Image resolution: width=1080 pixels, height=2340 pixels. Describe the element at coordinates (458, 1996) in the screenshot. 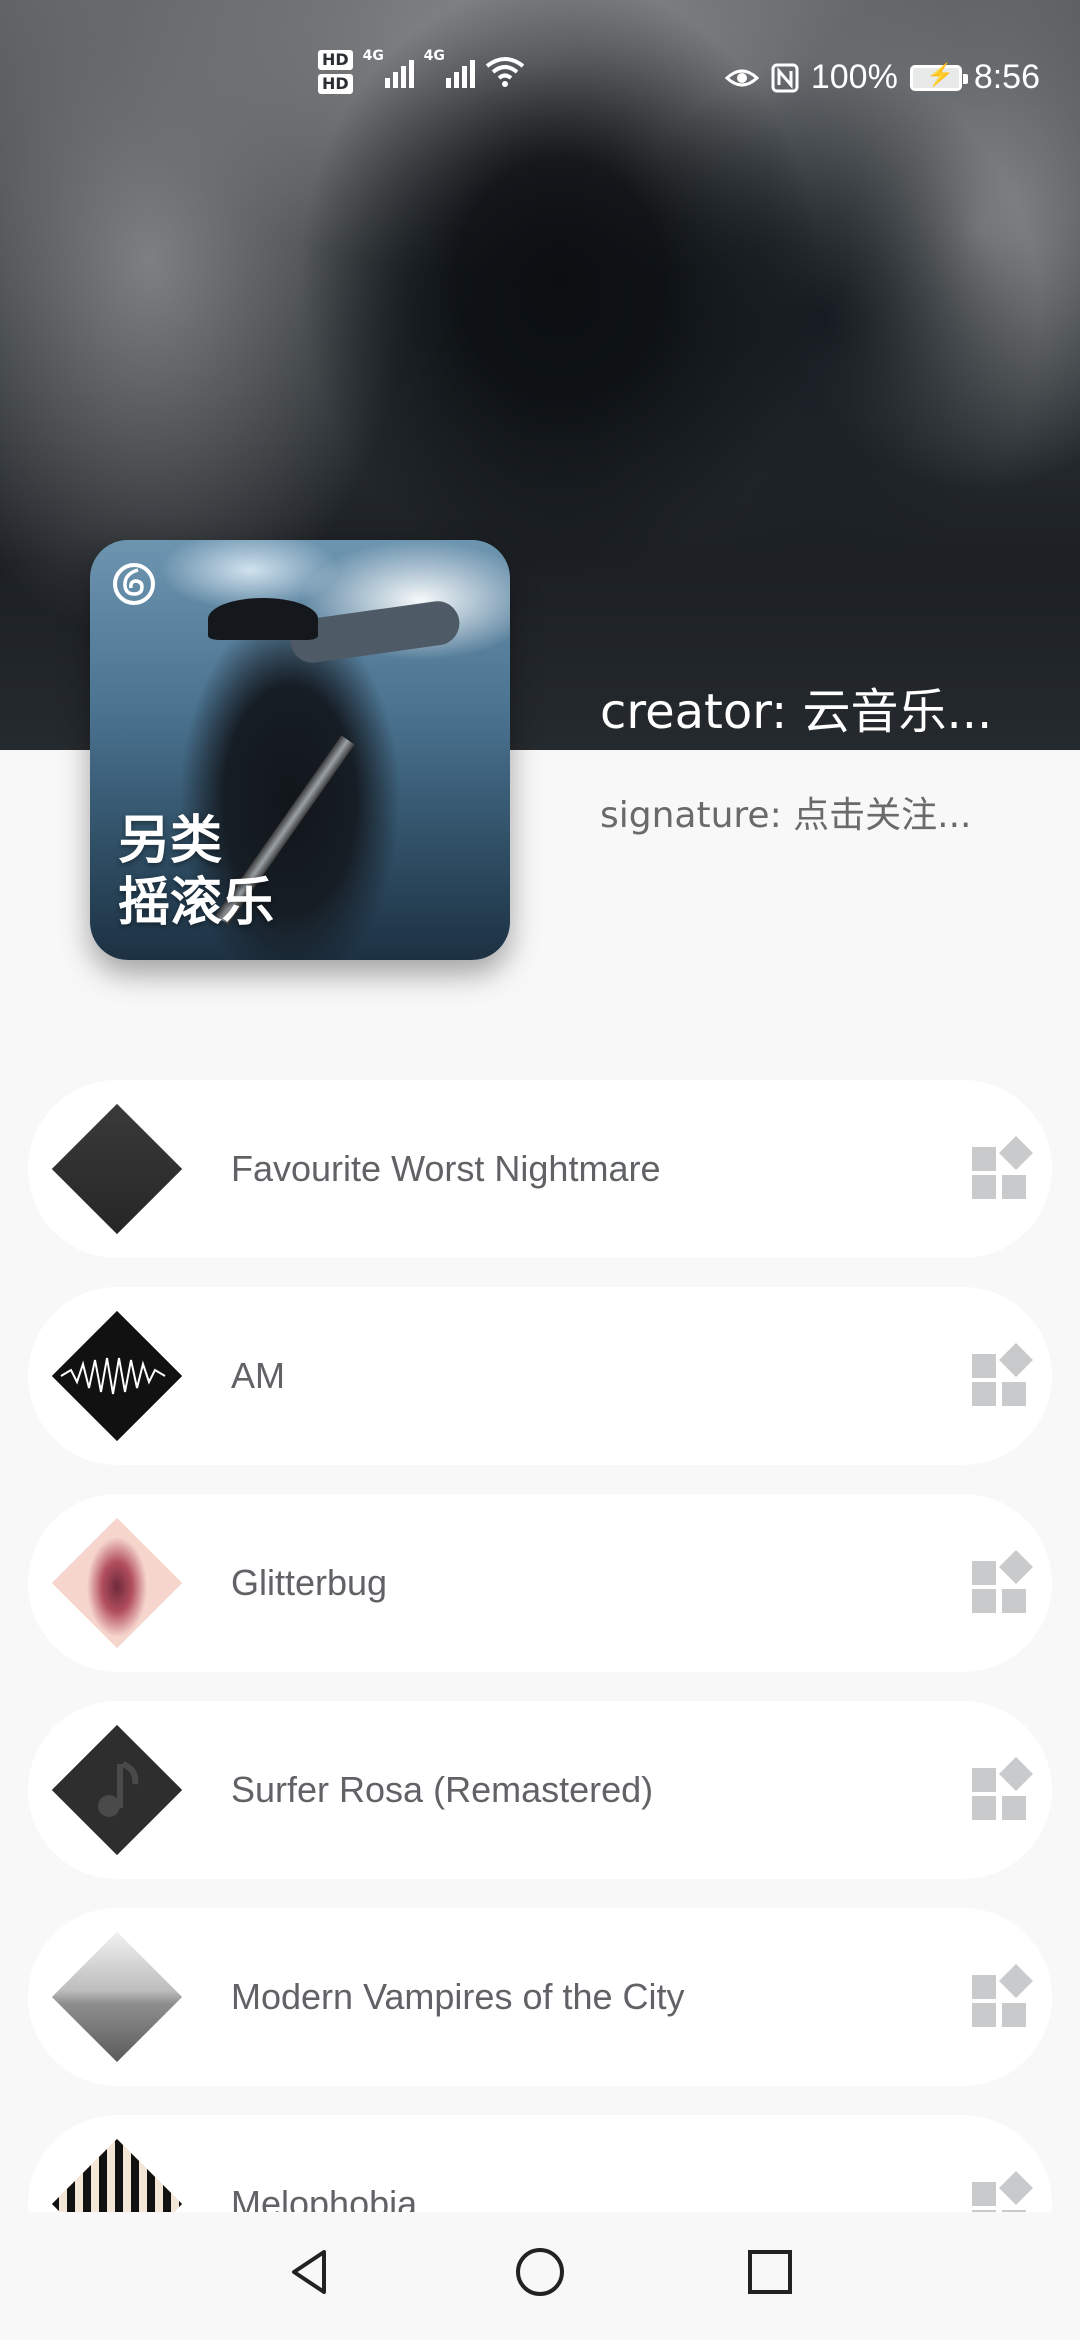

I see `track-title: Modern Vampires of the City` at that location.